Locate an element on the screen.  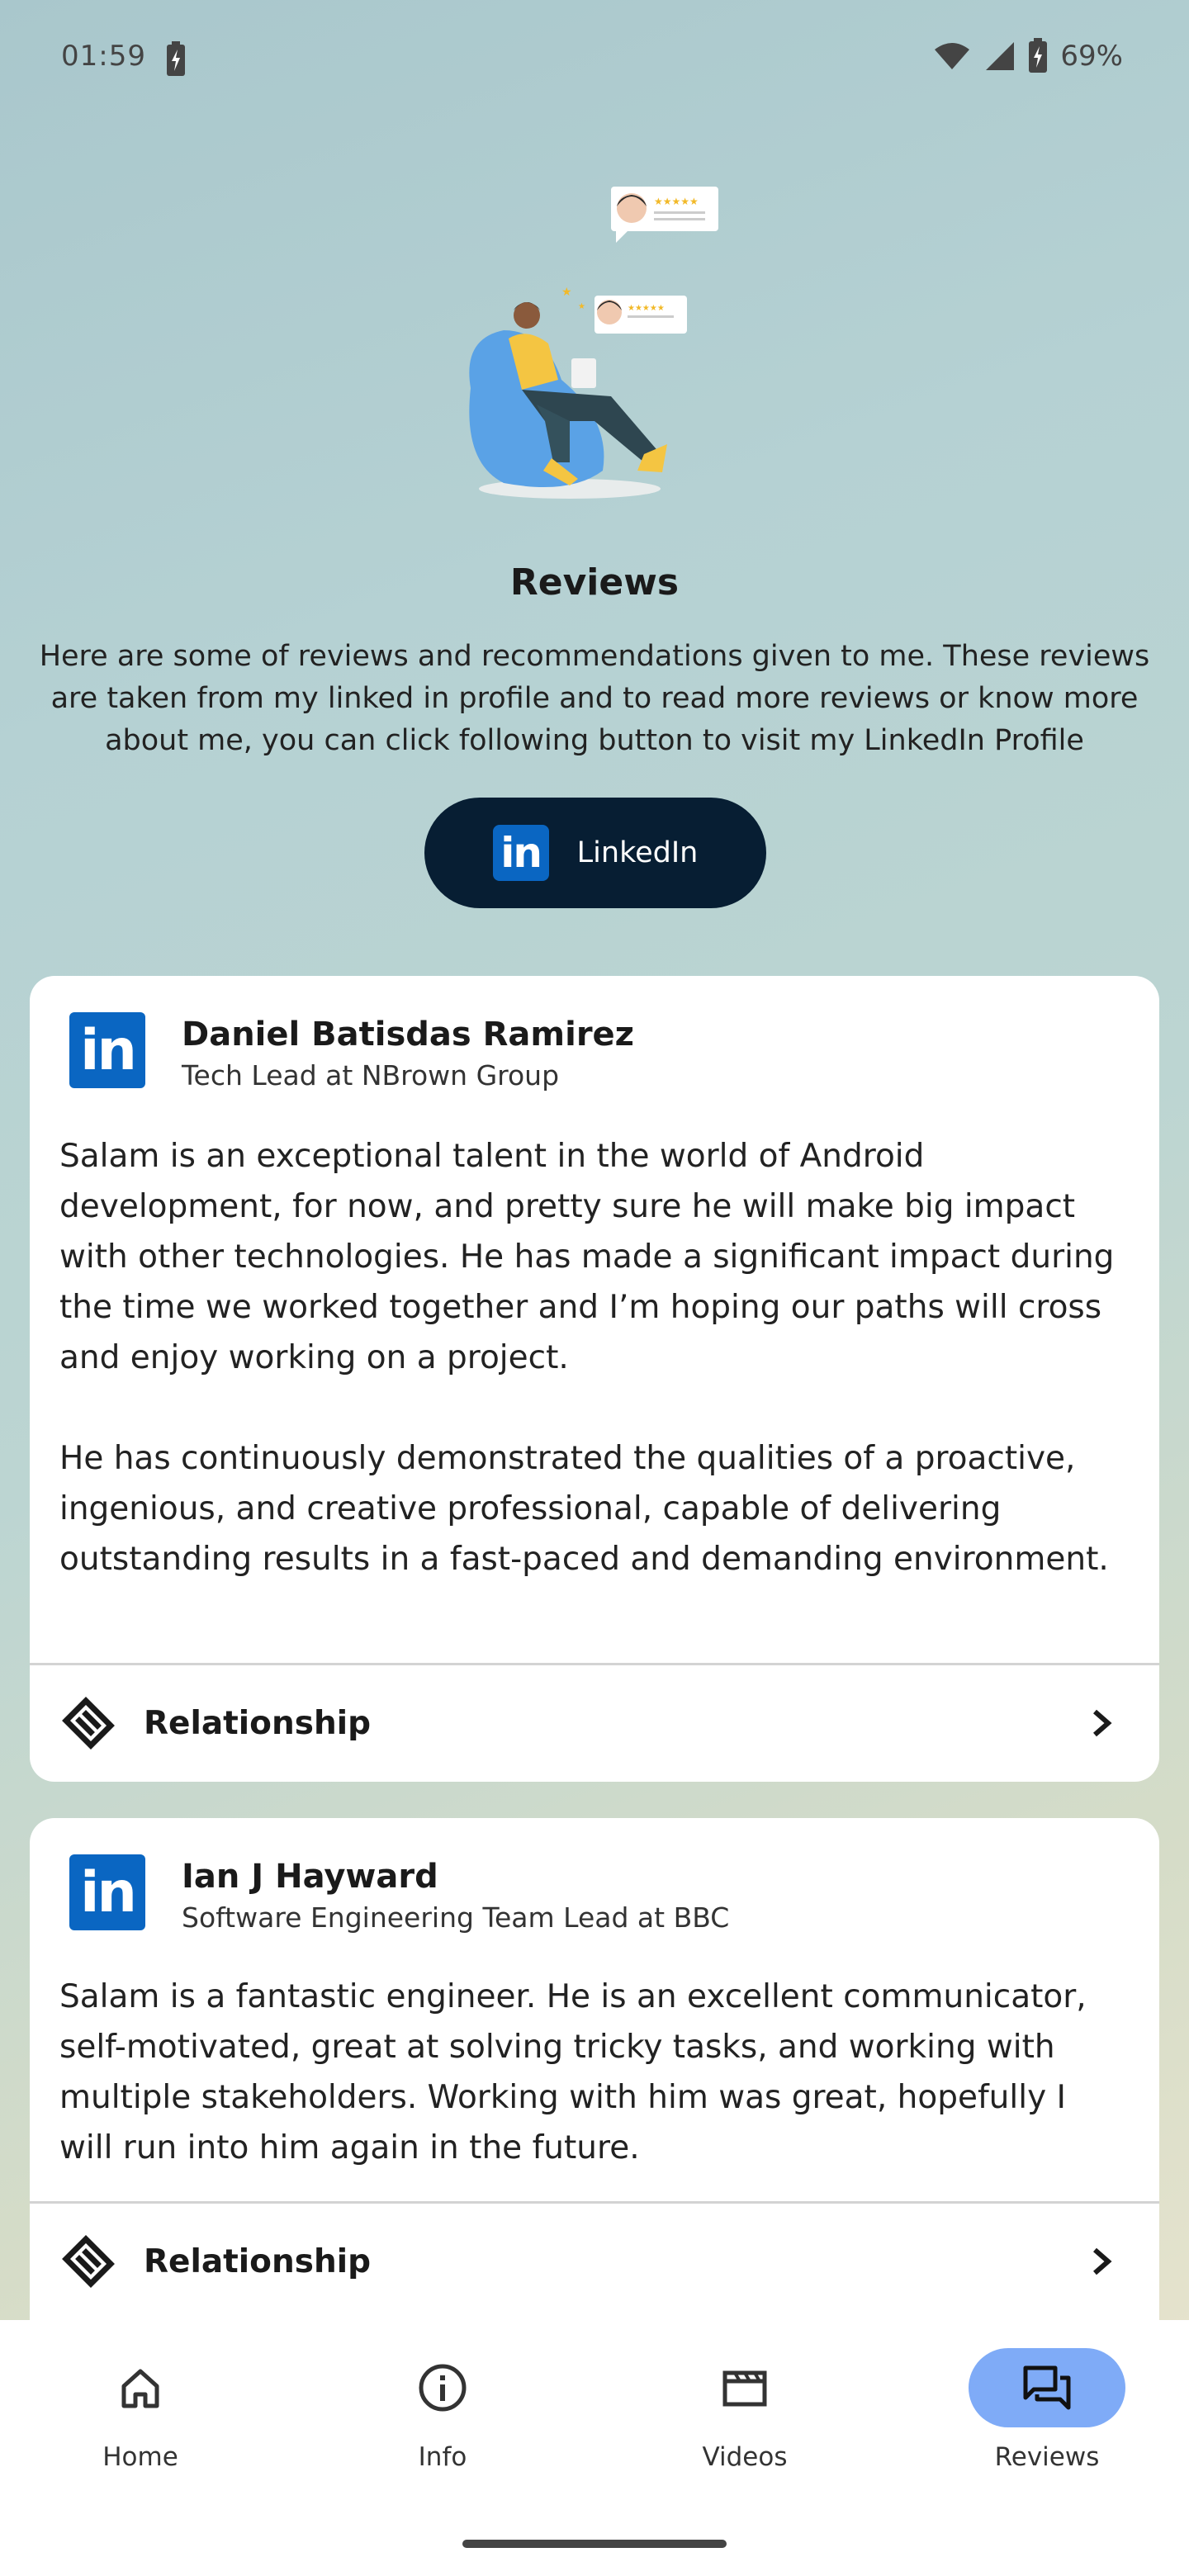
page-title: Reviews is located at coordinates (594, 582).